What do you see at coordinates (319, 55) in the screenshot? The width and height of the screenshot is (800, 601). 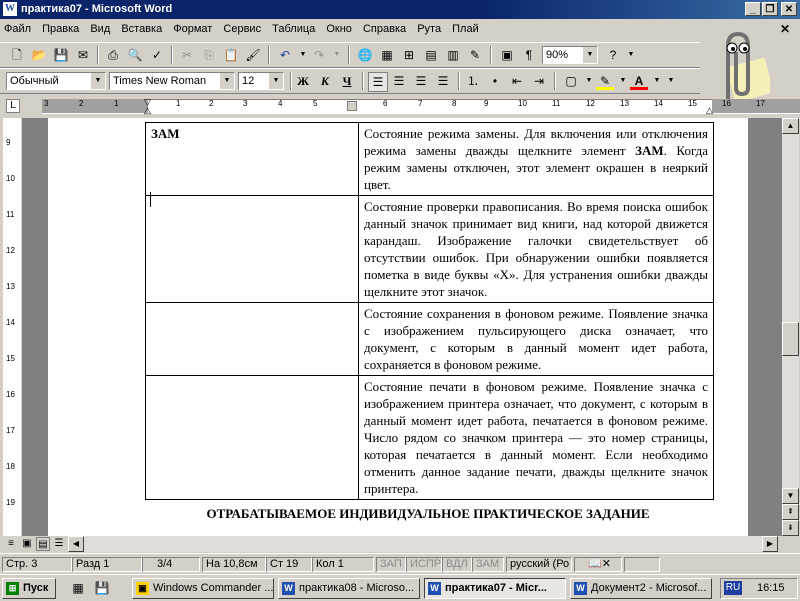 I see `redo-icon: ↷` at bounding box center [319, 55].